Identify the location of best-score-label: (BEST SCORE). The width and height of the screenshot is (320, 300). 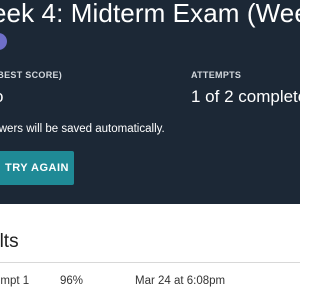
(31, 75).